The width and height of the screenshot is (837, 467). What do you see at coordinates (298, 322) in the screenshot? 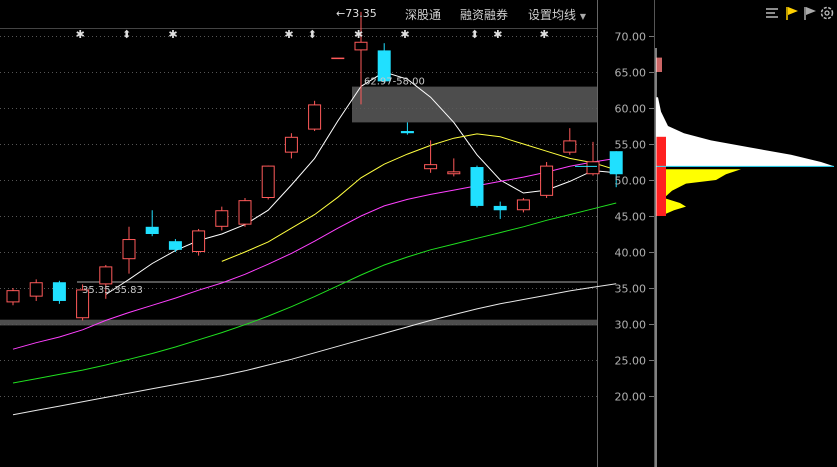
I see `support-zone` at bounding box center [298, 322].